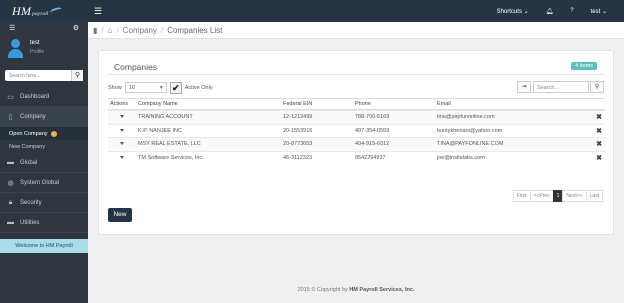 Image resolution: width=624 pixels, height=303 pixels. Describe the element at coordinates (37, 52) in the screenshot. I see `user-profile-link: Profile` at that location.